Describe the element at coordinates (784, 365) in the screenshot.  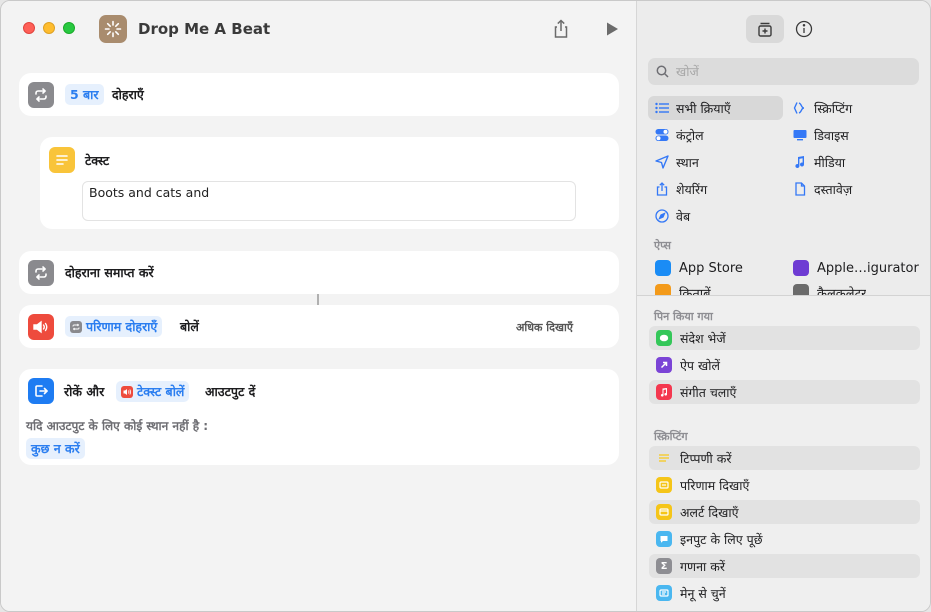
I see `pinned-open-app: ऐप खोलें` at that location.